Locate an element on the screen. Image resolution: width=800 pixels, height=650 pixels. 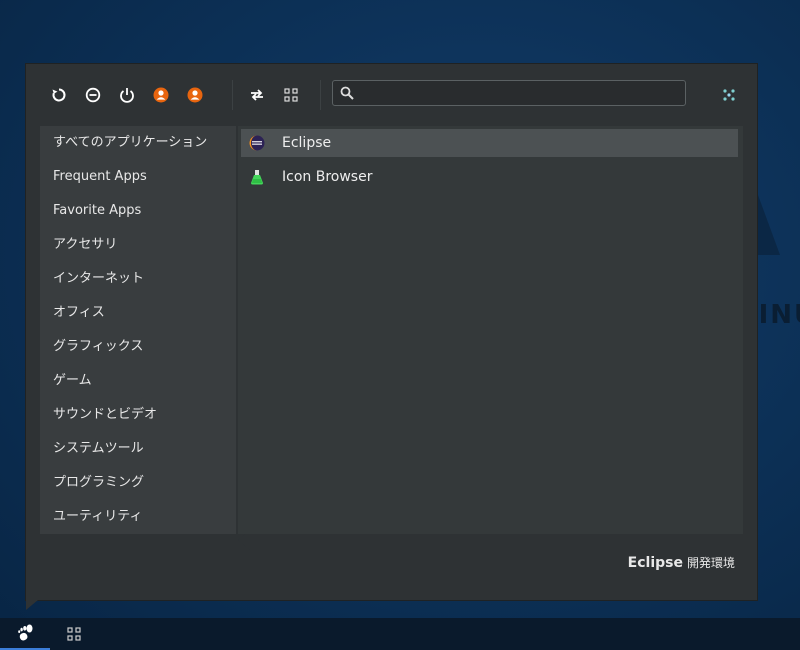
refresh-icon is located at coordinates (59, 95).